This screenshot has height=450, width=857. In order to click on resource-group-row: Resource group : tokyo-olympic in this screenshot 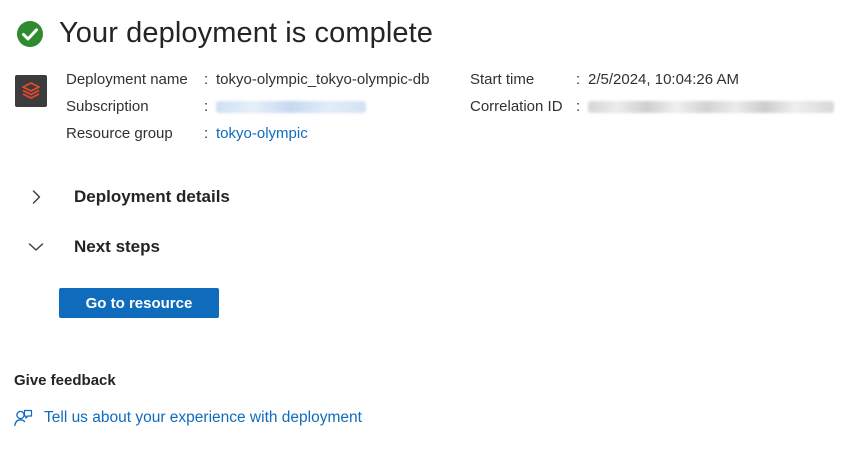, I will do `click(247, 133)`.